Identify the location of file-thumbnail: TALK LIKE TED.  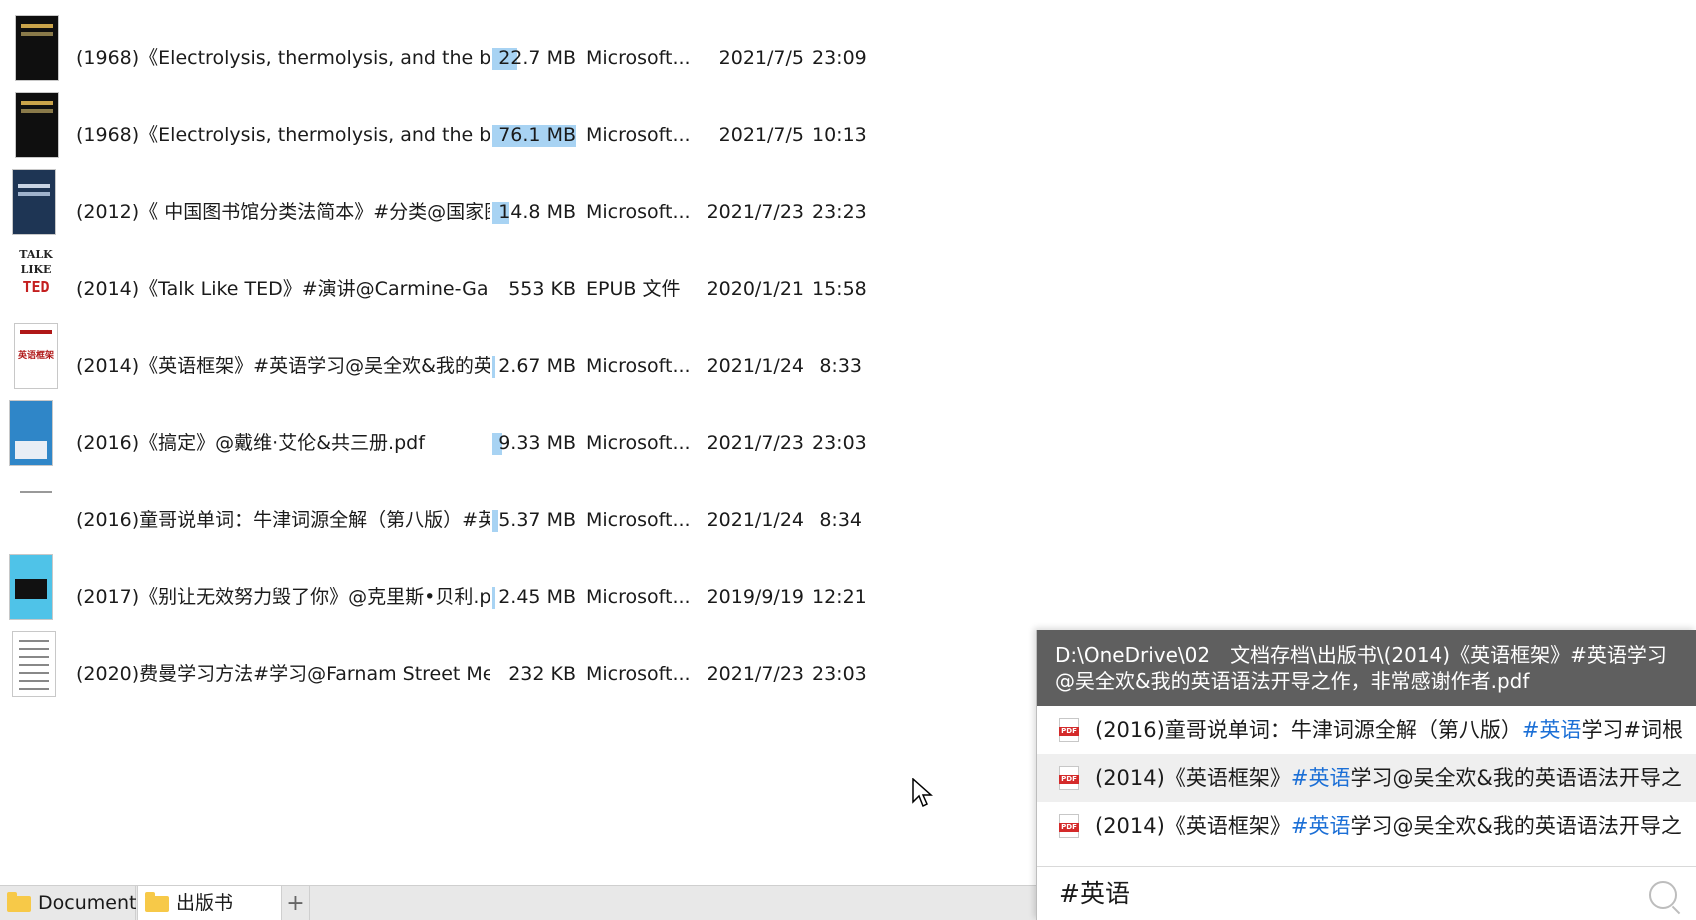
(36, 279).